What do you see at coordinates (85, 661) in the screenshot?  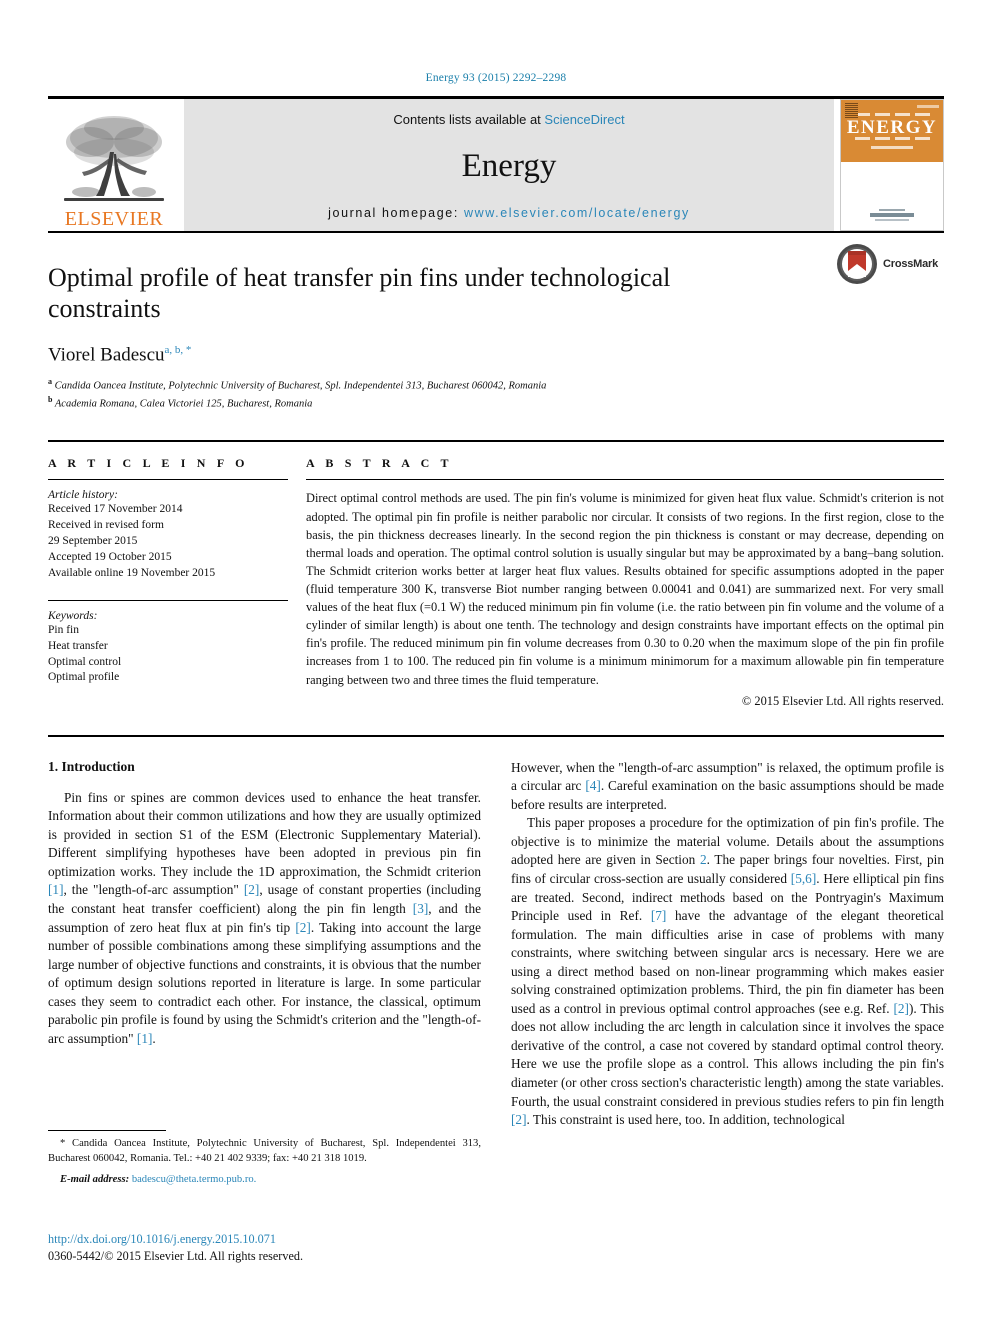 I see `keyword-item: Optimal control` at bounding box center [85, 661].